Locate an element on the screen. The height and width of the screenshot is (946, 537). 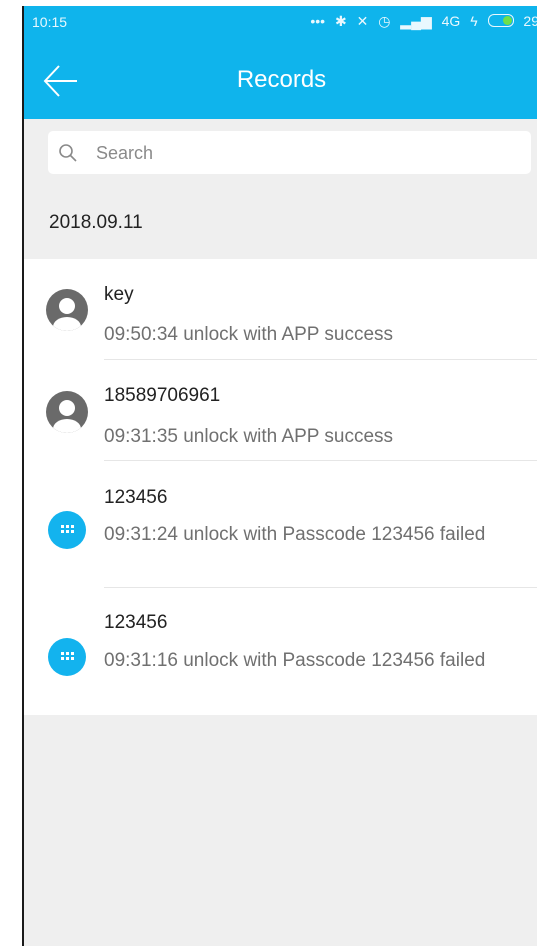
record-detail: 09:31:35 unlock with APP success is located at coordinates (249, 436).